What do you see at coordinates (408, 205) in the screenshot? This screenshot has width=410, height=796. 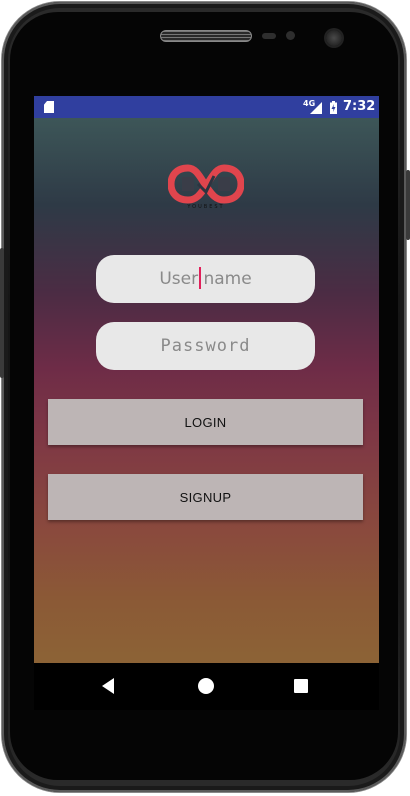 I see `power-button` at bounding box center [408, 205].